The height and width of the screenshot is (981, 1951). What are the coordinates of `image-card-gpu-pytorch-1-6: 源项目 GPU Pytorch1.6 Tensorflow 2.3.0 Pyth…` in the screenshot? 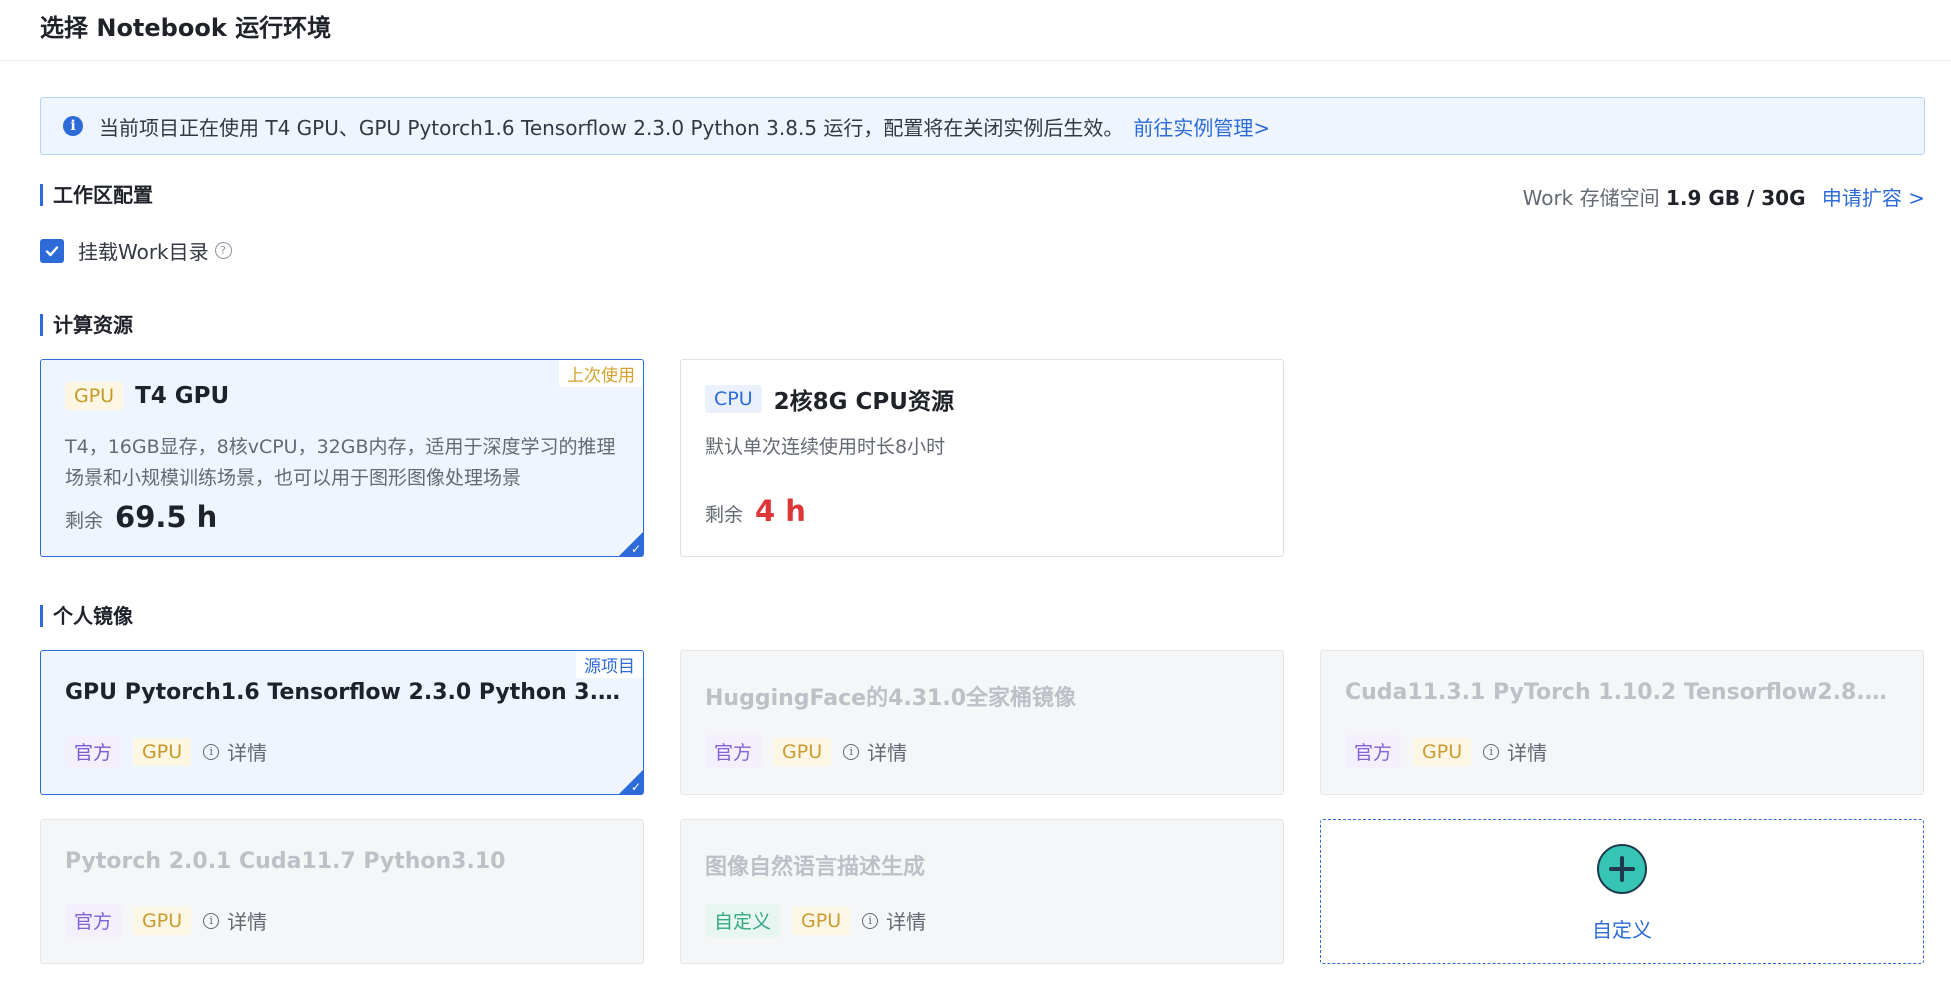 It's located at (342, 722).